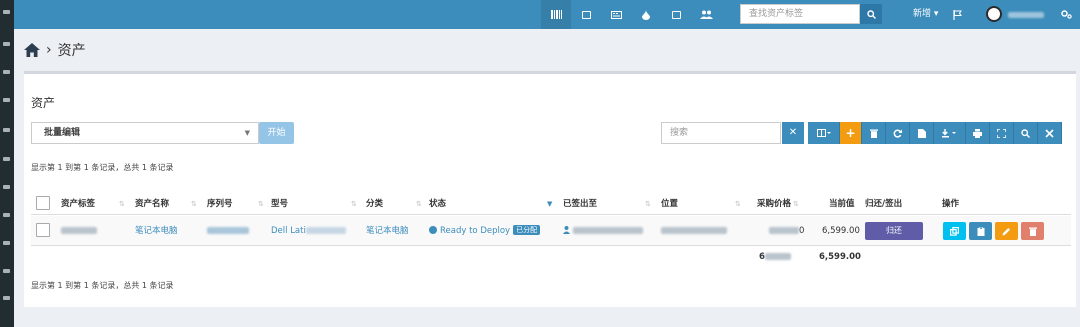 This screenshot has height=327, width=1080. I want to click on users-nav-icon, so click(706, 14).